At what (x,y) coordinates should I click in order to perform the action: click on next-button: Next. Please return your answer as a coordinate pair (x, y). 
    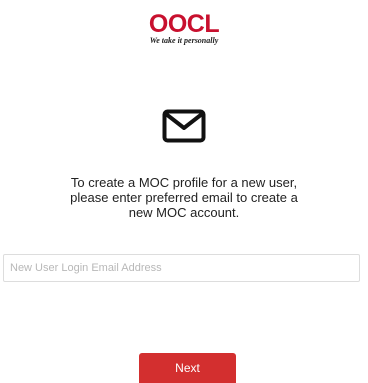
    Looking at the image, I should click on (187, 368).